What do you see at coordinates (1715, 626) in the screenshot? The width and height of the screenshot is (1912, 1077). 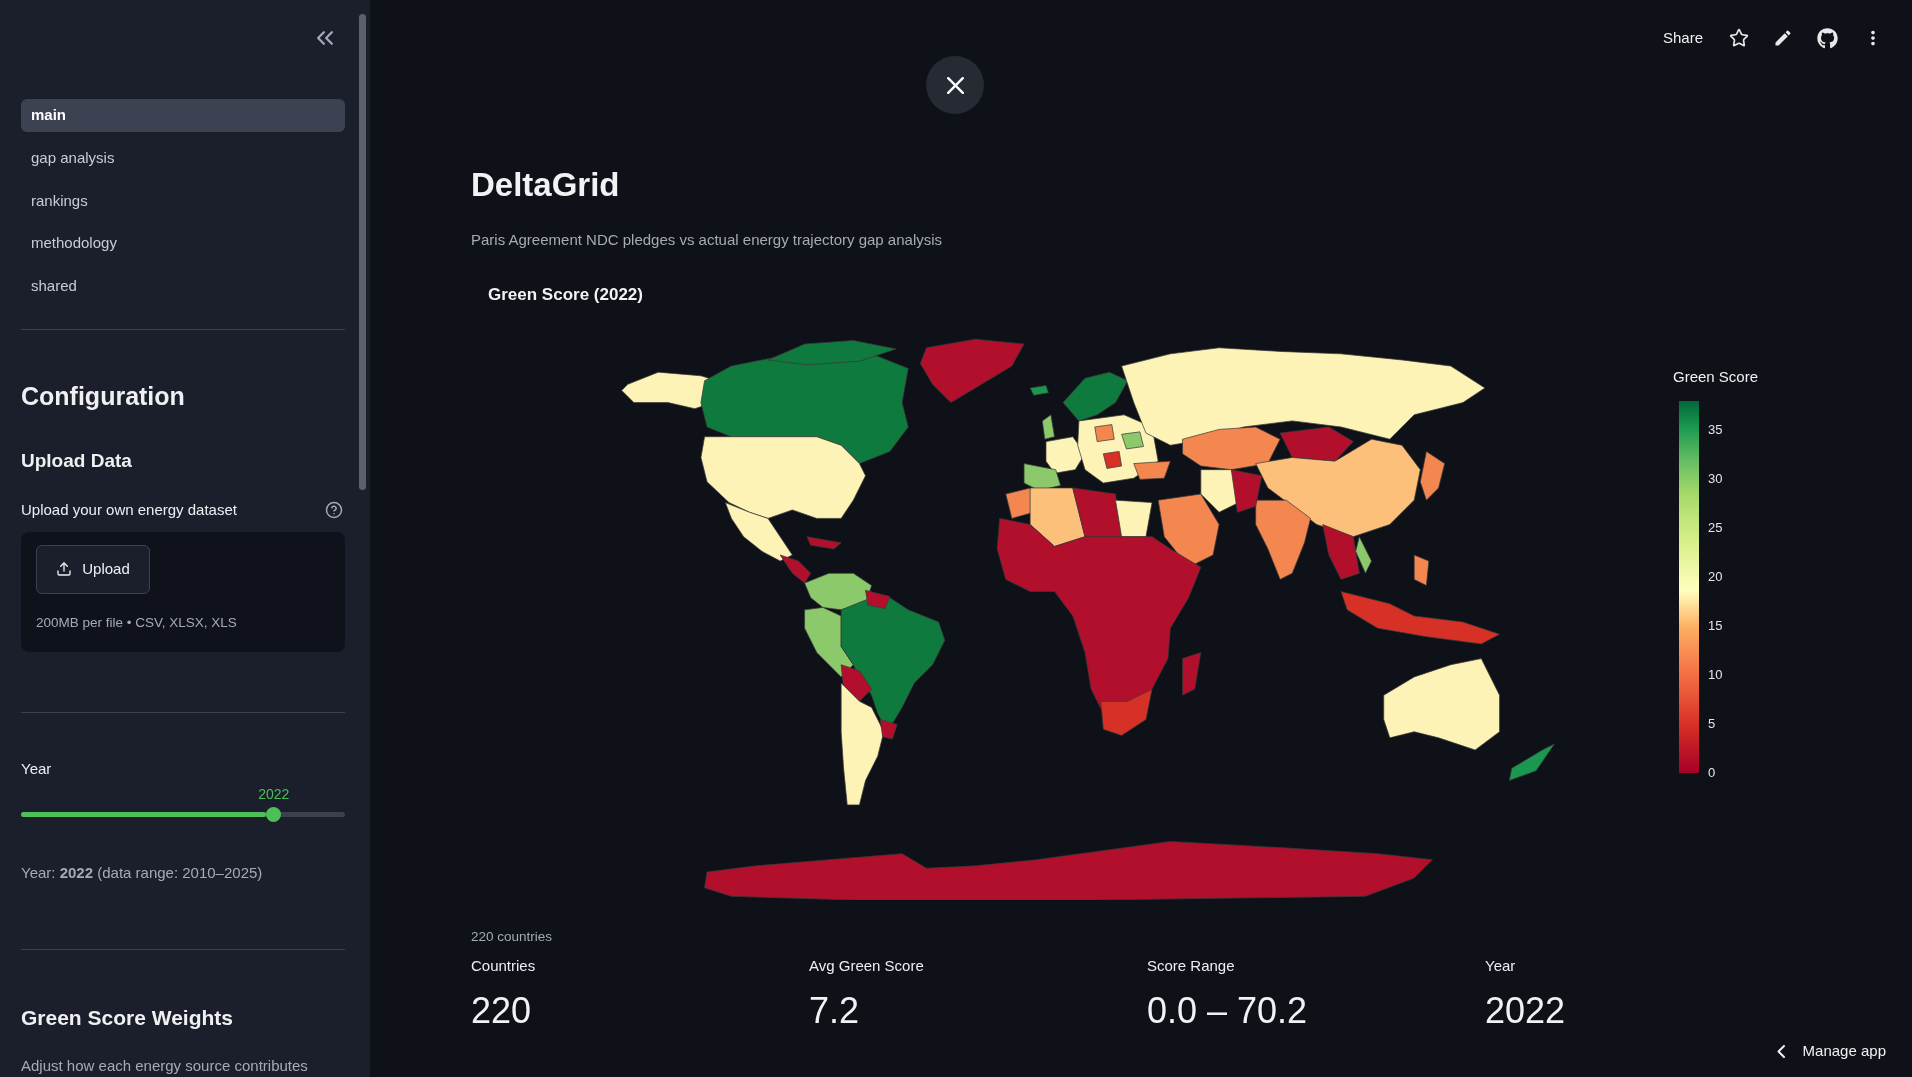 I see `legend-tick-label: 15` at bounding box center [1715, 626].